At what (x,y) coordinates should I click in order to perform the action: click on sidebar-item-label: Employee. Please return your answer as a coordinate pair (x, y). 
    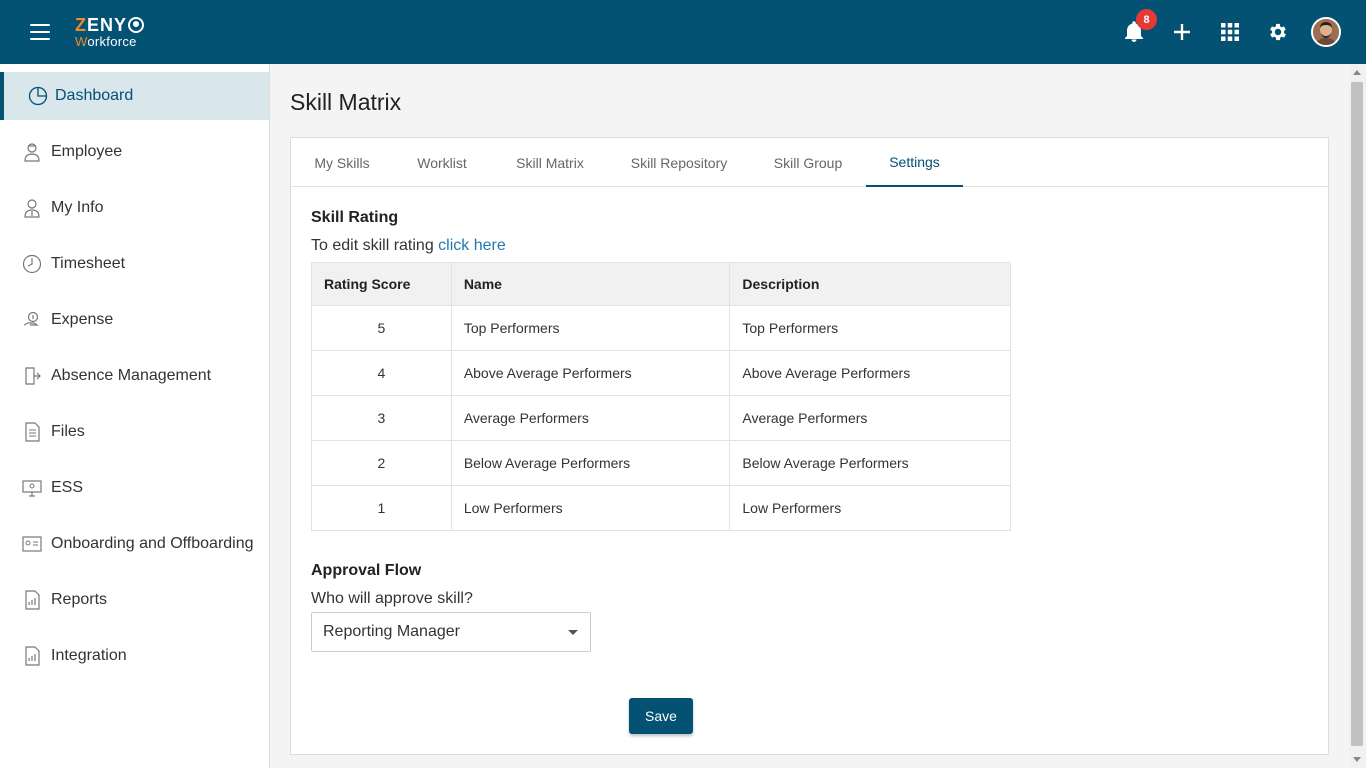
    Looking at the image, I should click on (87, 151).